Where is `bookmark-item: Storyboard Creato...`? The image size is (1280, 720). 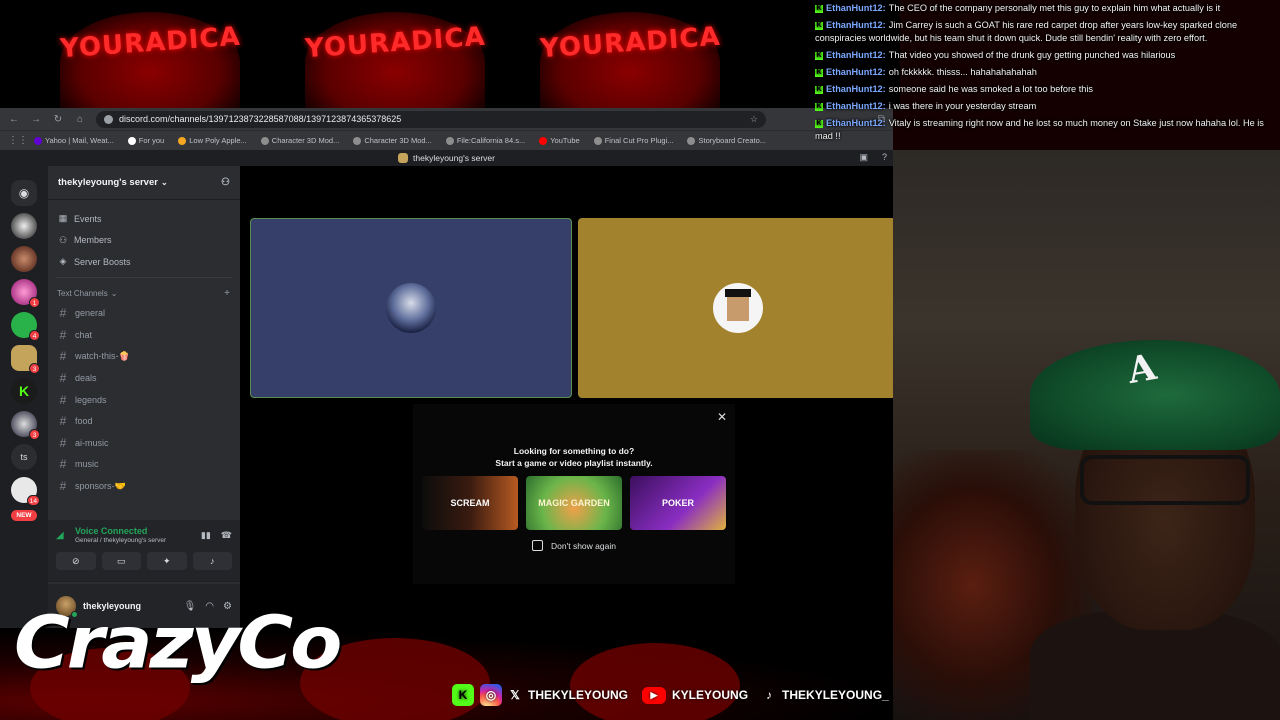 bookmark-item: Storyboard Creato... is located at coordinates (726, 140).